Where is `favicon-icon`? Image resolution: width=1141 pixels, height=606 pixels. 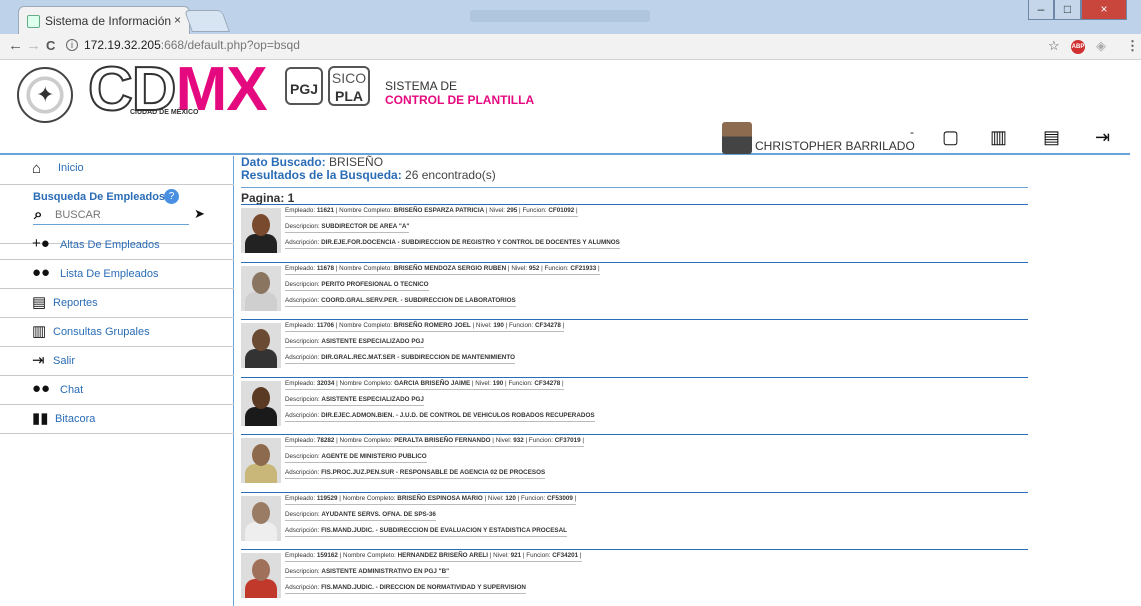 favicon-icon is located at coordinates (33, 21).